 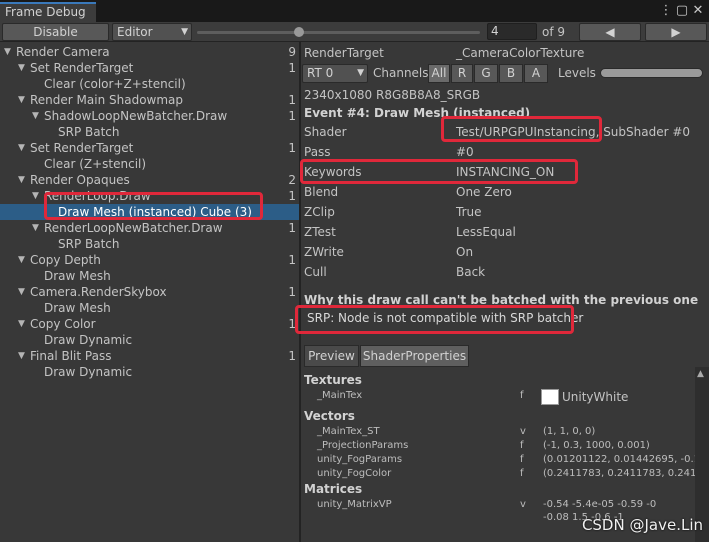 What do you see at coordinates (149, 356) in the screenshot?
I see `tree-row: ▼ Final Blit Pass 1` at bounding box center [149, 356].